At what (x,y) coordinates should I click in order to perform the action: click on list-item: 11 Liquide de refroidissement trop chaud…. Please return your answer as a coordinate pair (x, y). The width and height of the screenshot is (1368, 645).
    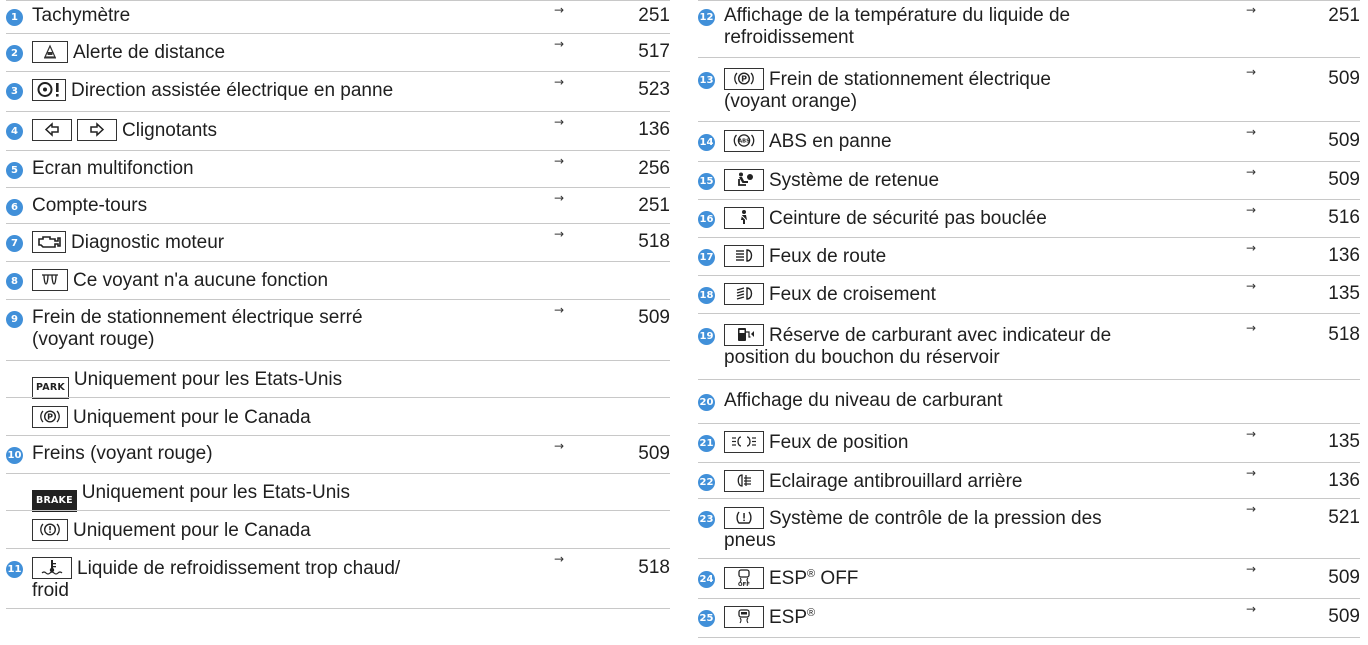
    Looking at the image, I should click on (338, 579).